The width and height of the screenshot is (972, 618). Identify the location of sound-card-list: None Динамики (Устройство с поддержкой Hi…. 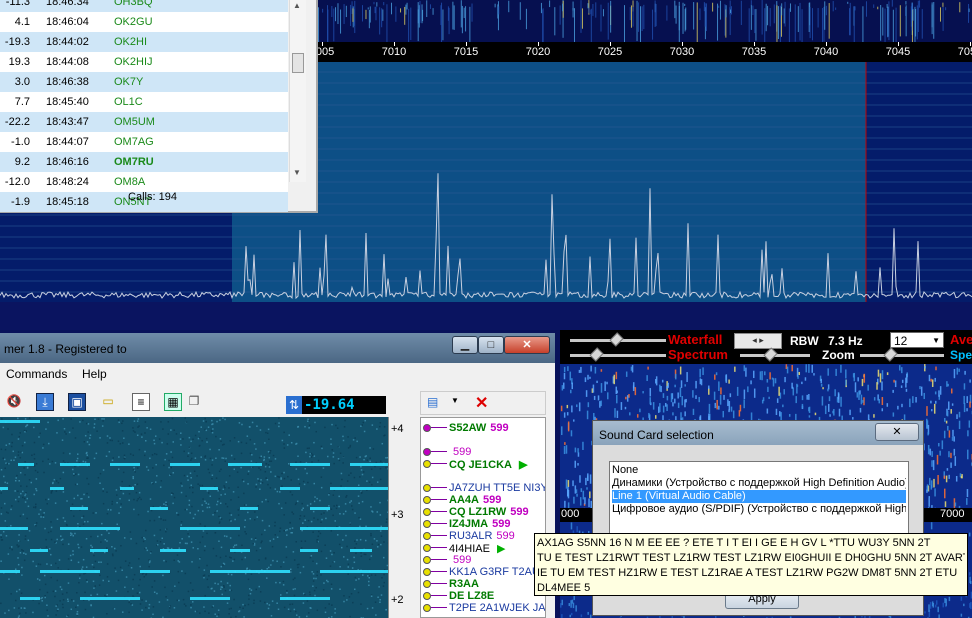
(759, 501).